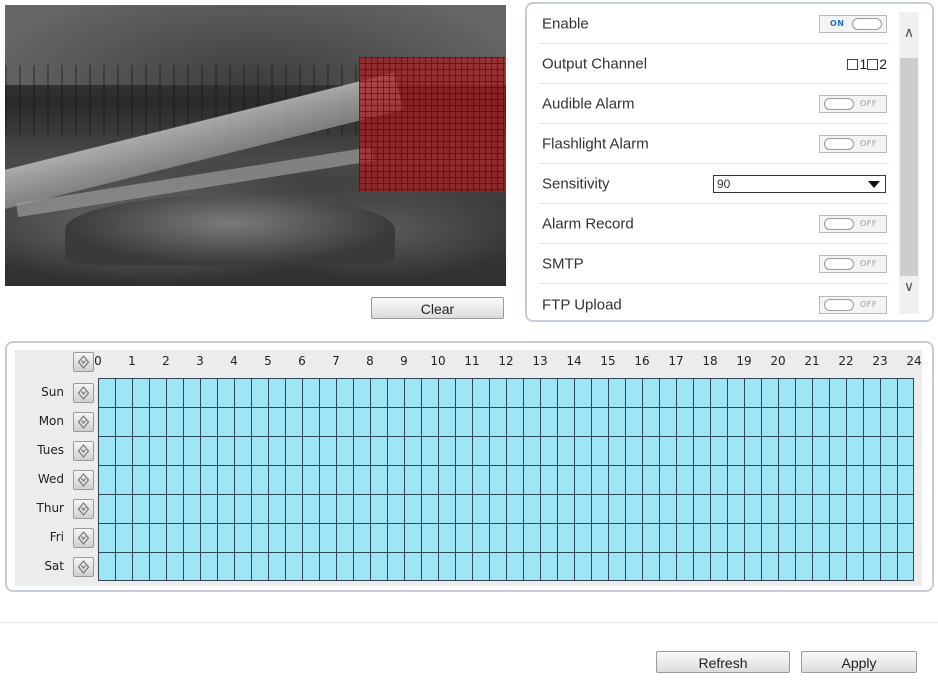 The image size is (938, 681). I want to click on hour-label: 24, so click(914, 361).